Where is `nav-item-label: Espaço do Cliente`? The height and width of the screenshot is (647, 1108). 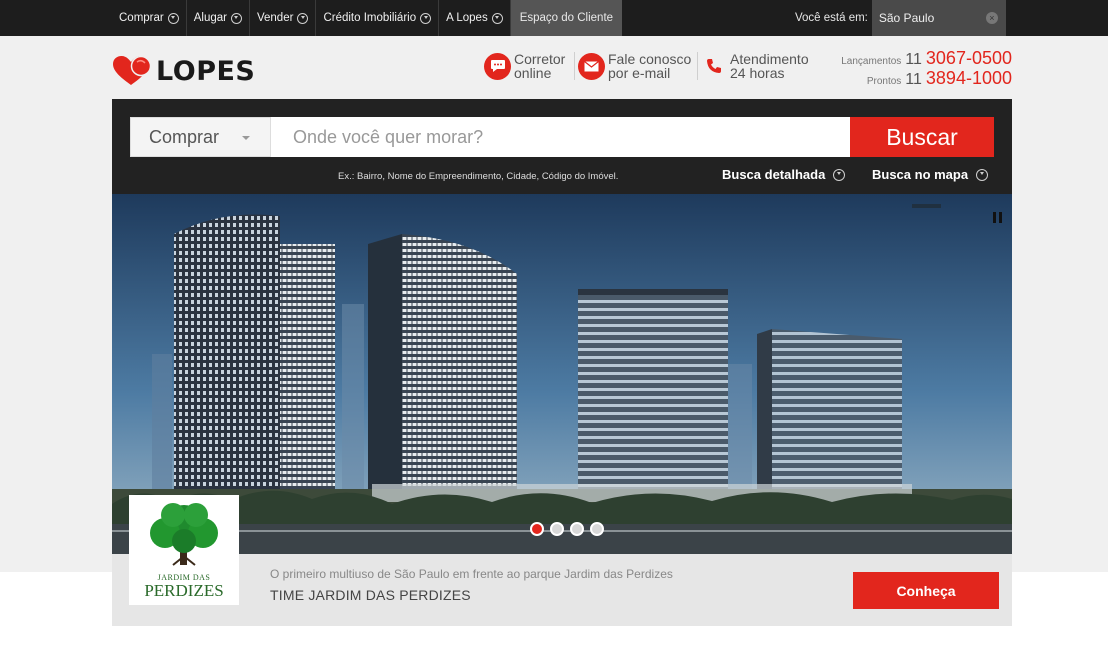
nav-item-label: Espaço do Cliente is located at coordinates (566, 18).